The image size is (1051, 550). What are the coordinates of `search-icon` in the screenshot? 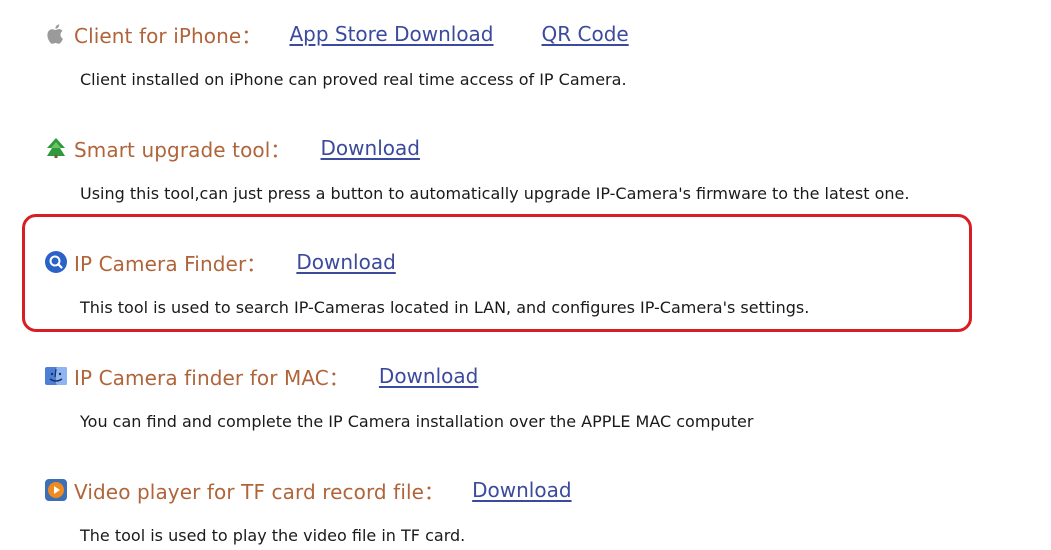 It's located at (56, 262).